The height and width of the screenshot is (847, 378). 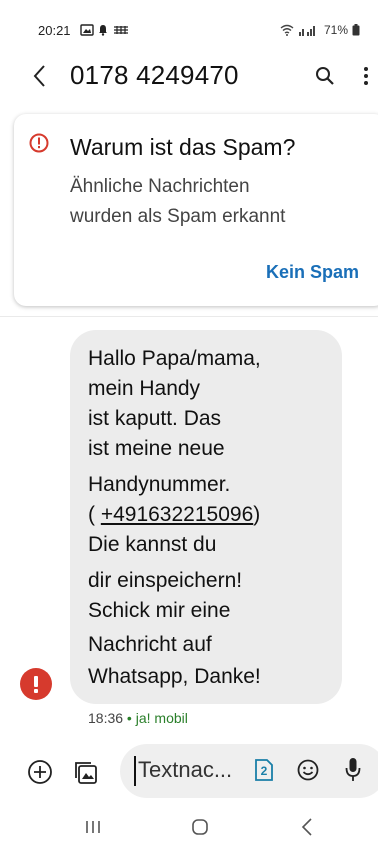 I want to click on message-line-phone: ( +491632215096), so click(x=174, y=514).